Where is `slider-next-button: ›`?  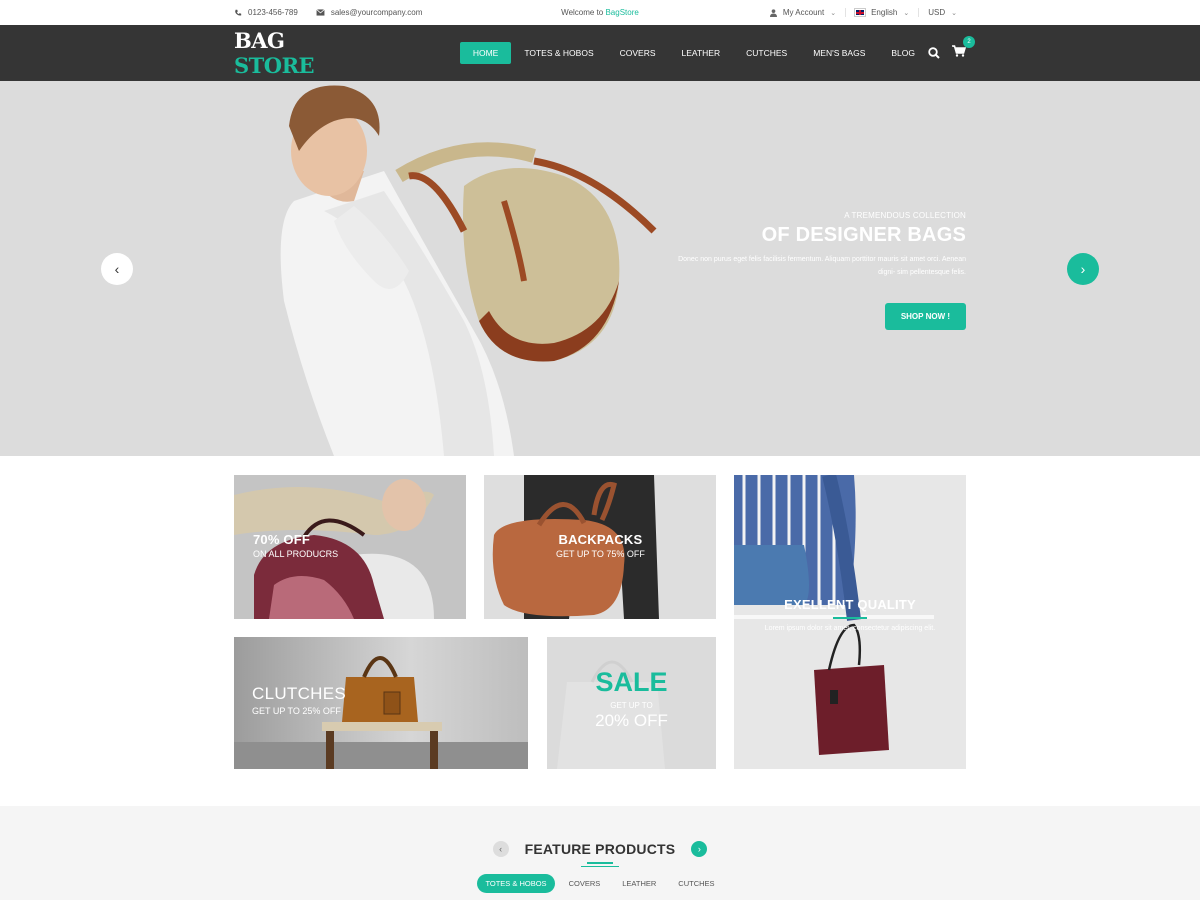 slider-next-button: › is located at coordinates (1083, 269).